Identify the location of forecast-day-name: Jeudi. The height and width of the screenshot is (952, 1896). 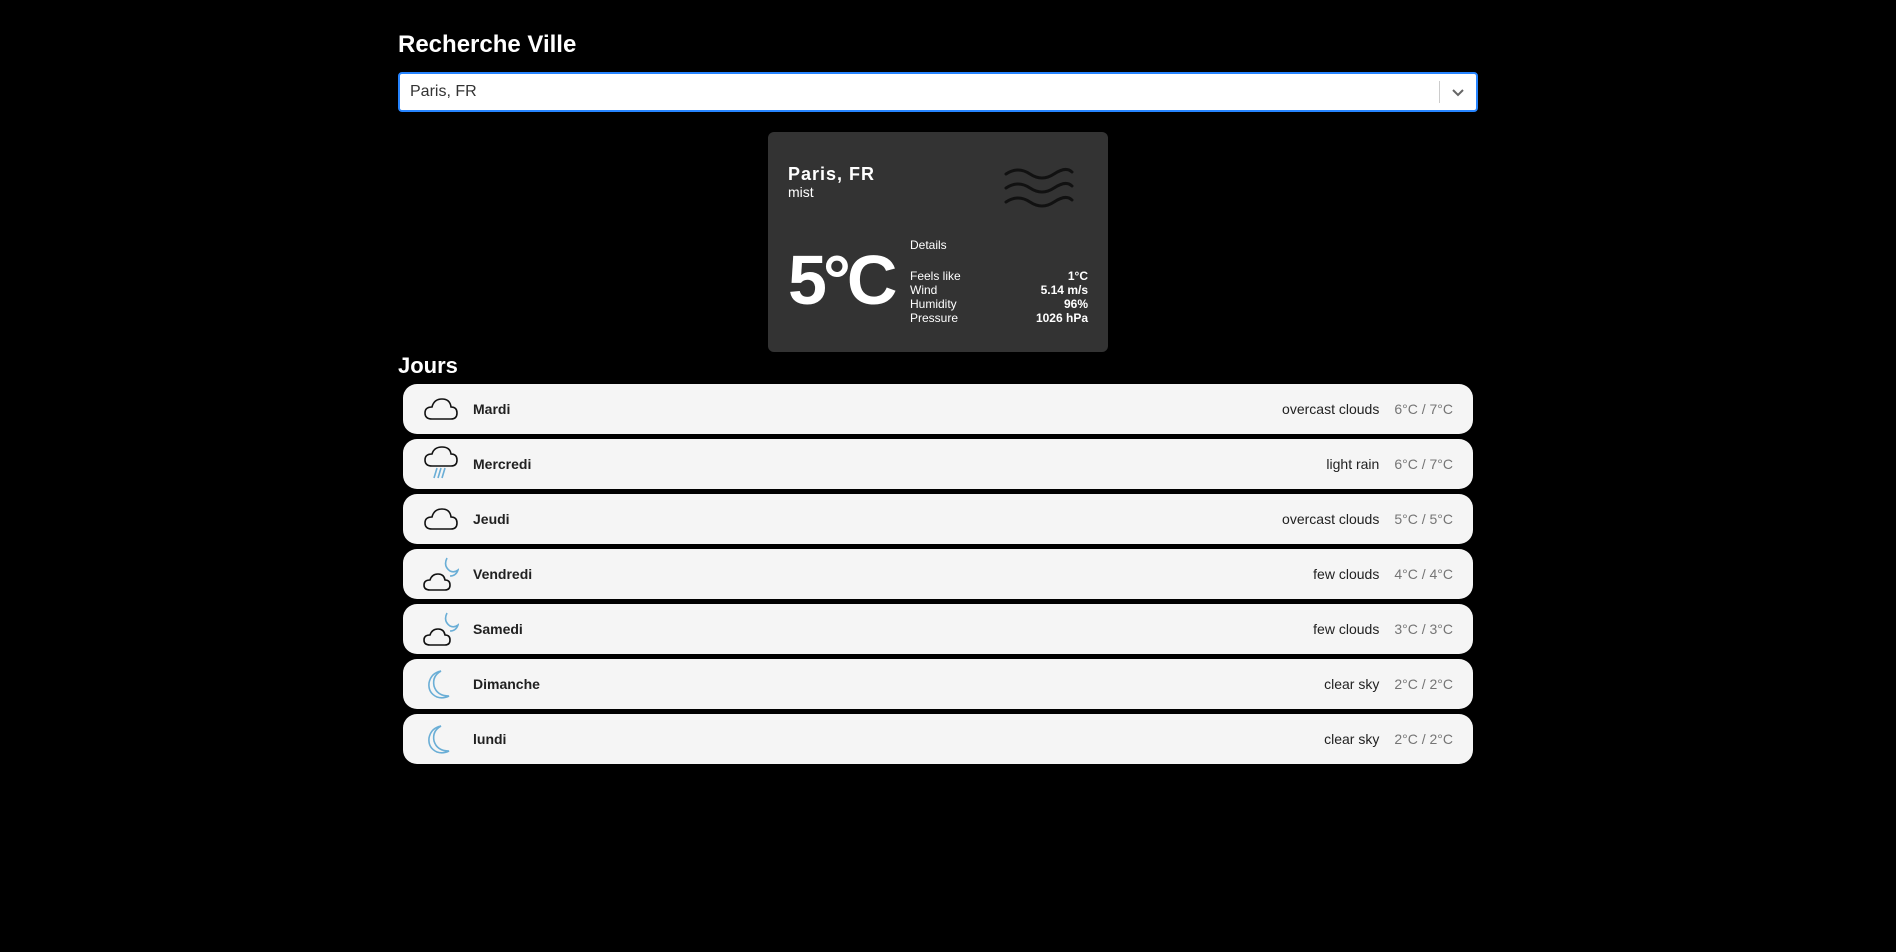
(491, 519).